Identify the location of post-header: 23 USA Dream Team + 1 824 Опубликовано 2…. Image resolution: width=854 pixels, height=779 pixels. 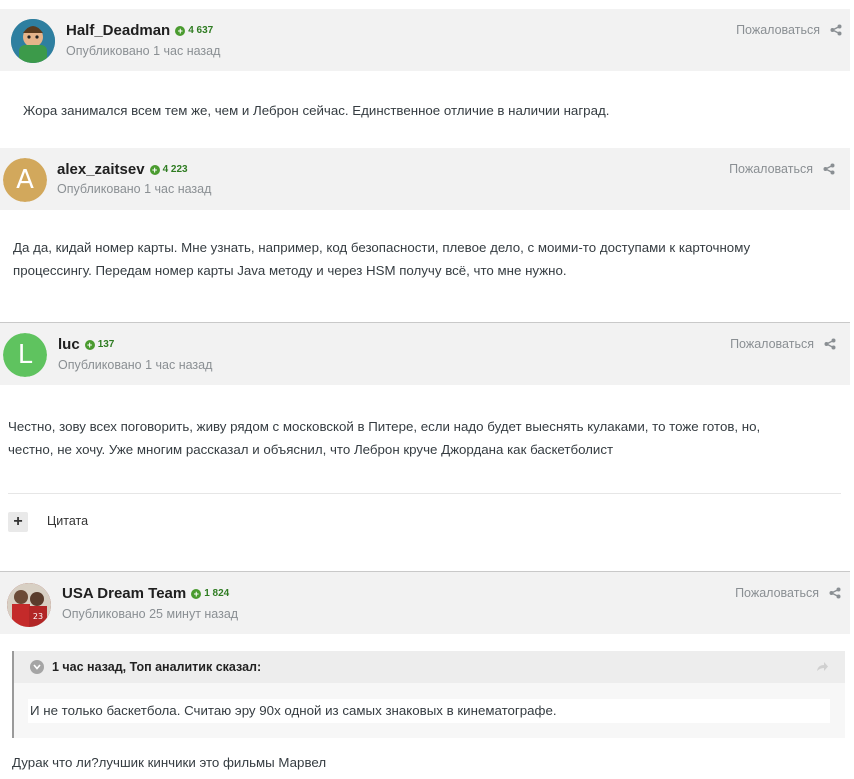
(425, 603).